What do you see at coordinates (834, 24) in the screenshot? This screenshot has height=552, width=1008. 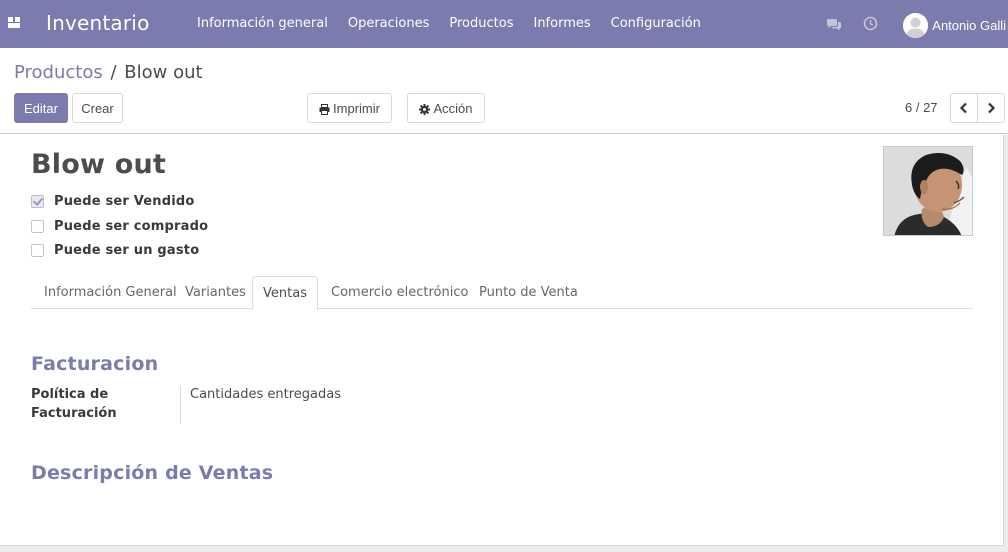 I see `chat-bubbles-icon` at bounding box center [834, 24].